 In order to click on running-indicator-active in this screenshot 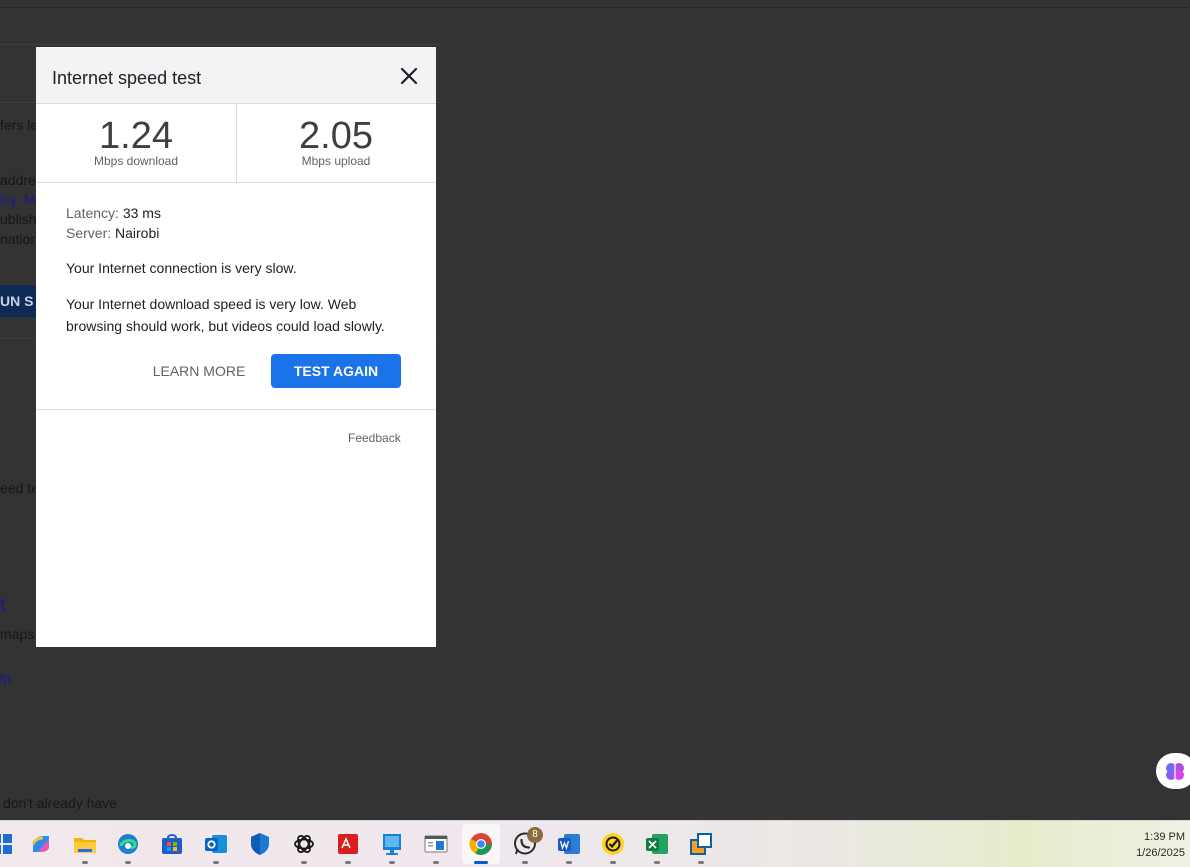, I will do `click(481, 862)`.